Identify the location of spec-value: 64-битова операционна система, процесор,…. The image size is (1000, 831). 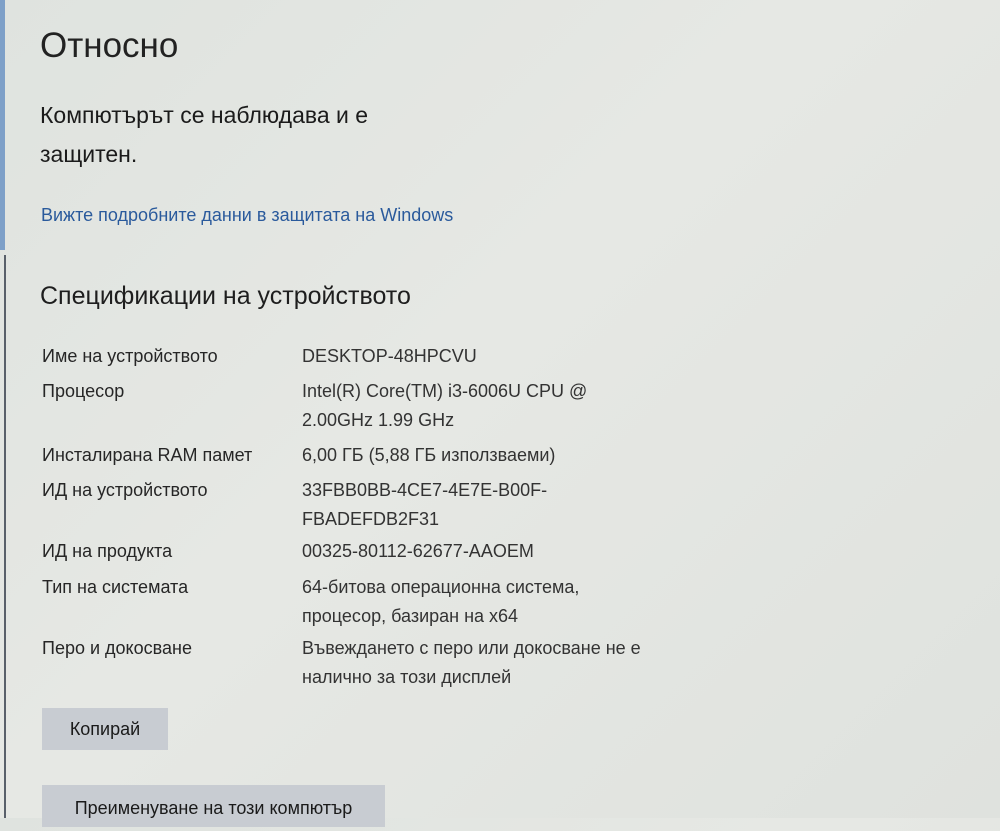
(441, 601).